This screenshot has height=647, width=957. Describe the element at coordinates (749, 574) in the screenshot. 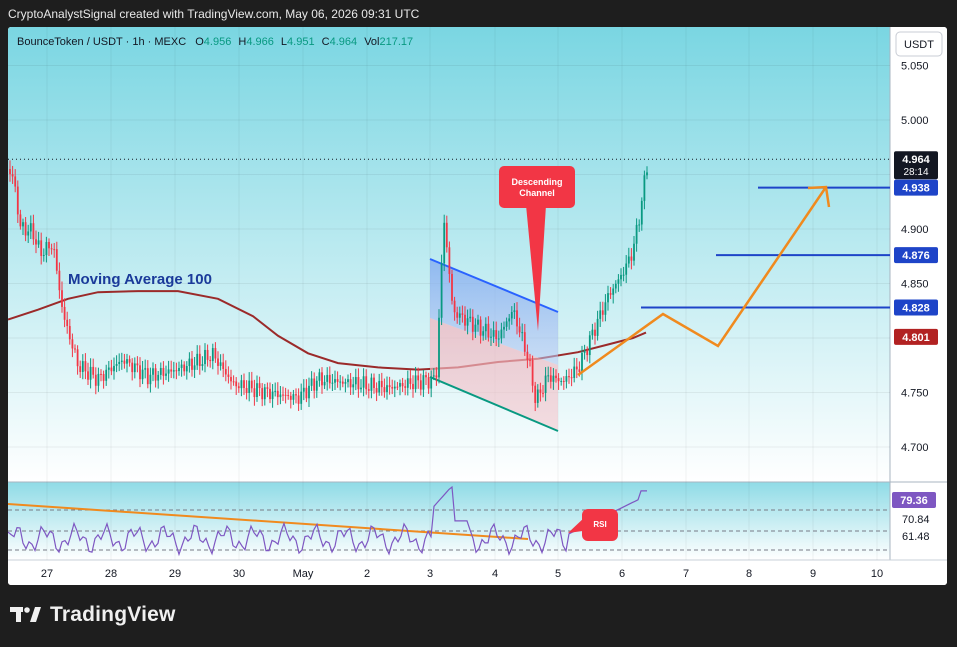

I see `x-tick-label: 8` at that location.